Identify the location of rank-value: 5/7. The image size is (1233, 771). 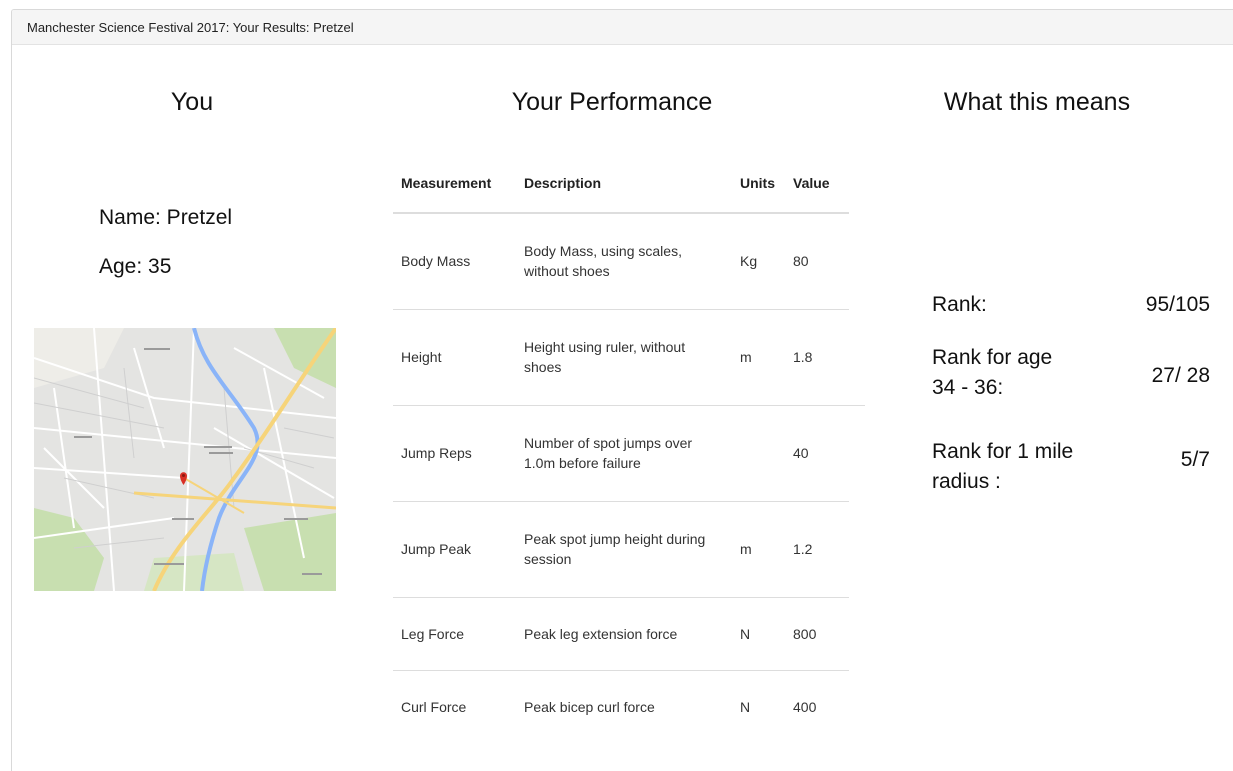
(1195, 459).